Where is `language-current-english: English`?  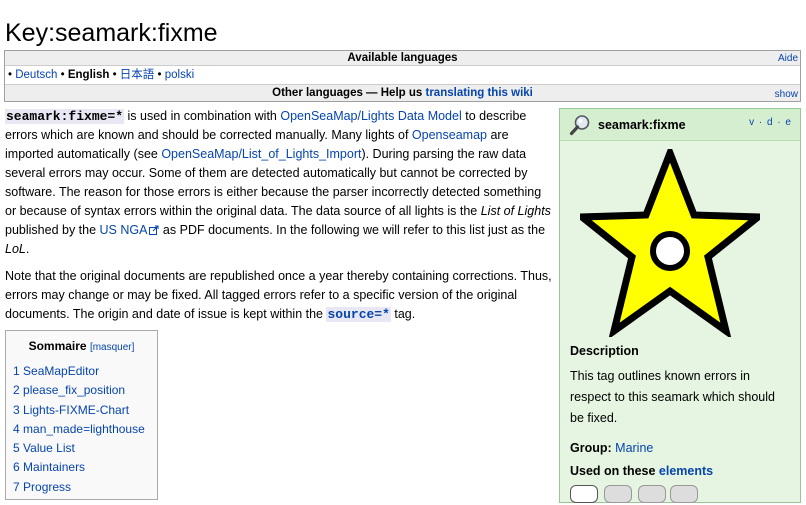 language-current-english: English is located at coordinates (88, 75).